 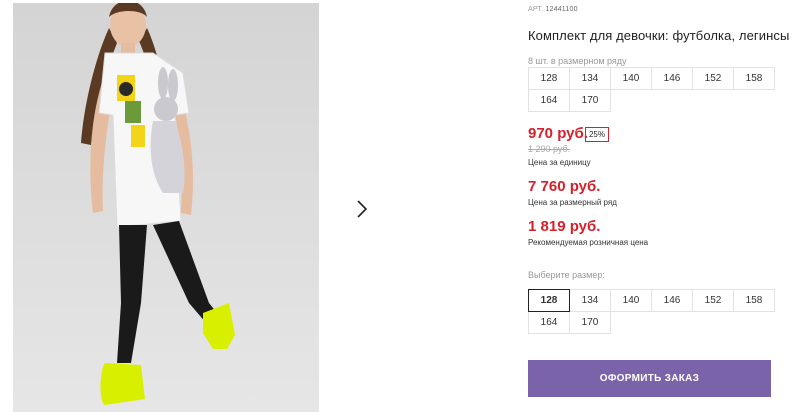 I want to click on product-title: Комплект для девочки: футболка, легинсы, so click(x=659, y=35).